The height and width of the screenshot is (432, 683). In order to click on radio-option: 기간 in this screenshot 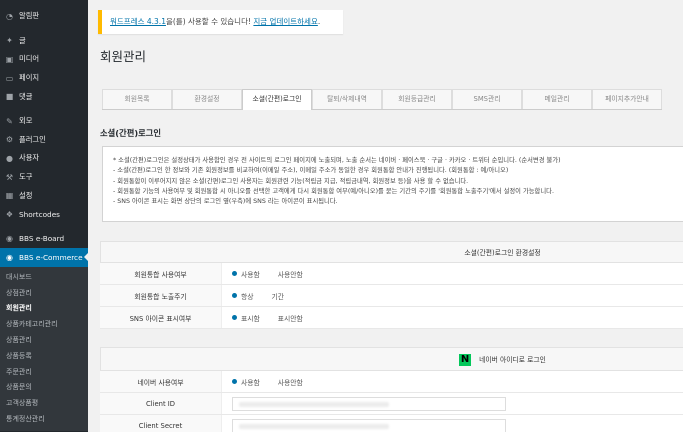, I will do `click(273, 296)`.